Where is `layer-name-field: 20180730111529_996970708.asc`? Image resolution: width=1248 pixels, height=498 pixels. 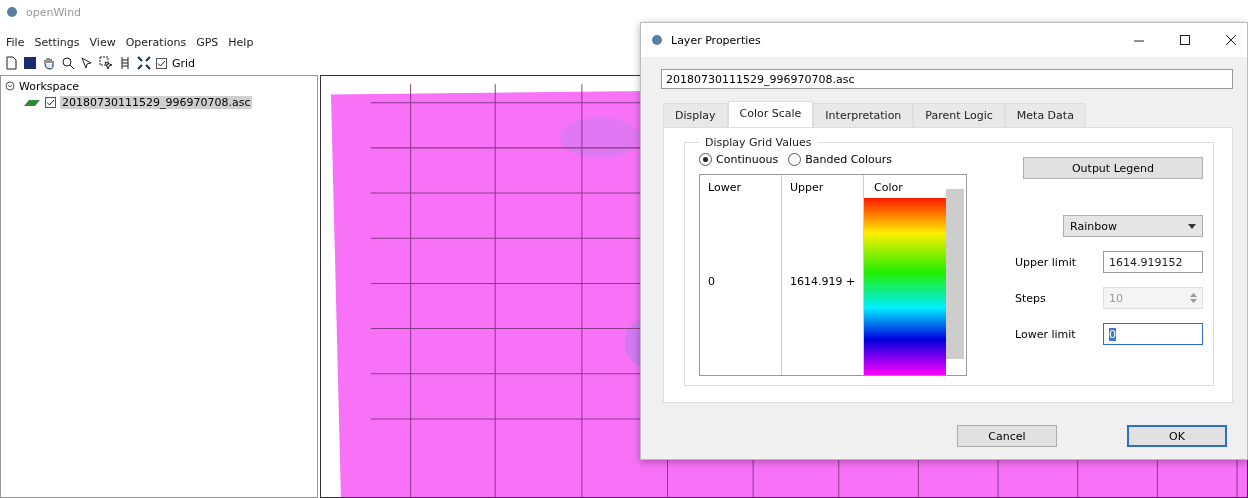 layer-name-field: 20180730111529_996970708.asc is located at coordinates (947, 79).